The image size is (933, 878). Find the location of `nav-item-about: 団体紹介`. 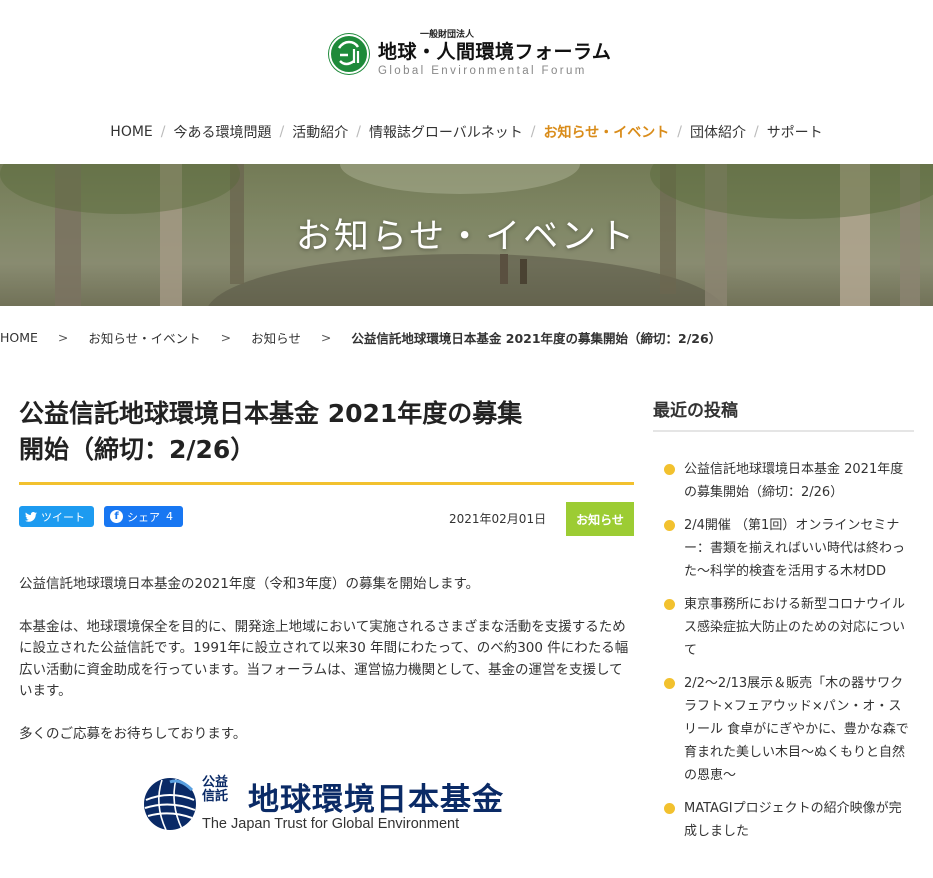

nav-item-about: 団体紹介 is located at coordinates (718, 132).